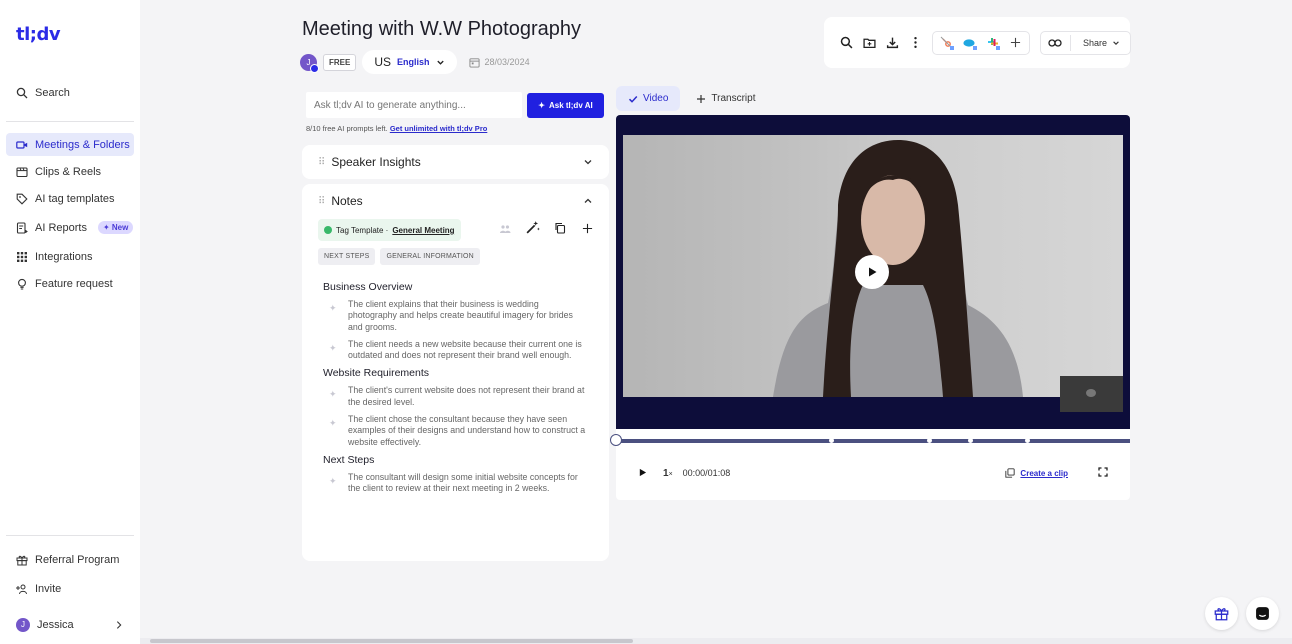  Describe the element at coordinates (376, 373) in the screenshot. I see `note-section-heading: Website Requirements` at that location.